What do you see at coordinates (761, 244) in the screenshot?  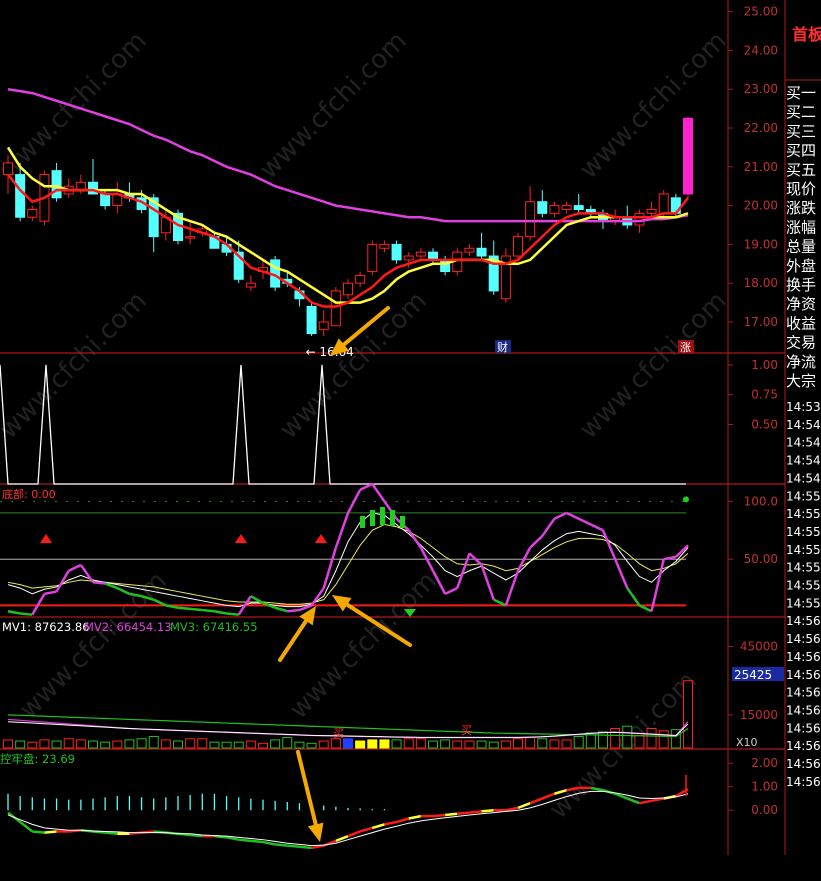 I see `price-tick-label: 19.00` at bounding box center [761, 244].